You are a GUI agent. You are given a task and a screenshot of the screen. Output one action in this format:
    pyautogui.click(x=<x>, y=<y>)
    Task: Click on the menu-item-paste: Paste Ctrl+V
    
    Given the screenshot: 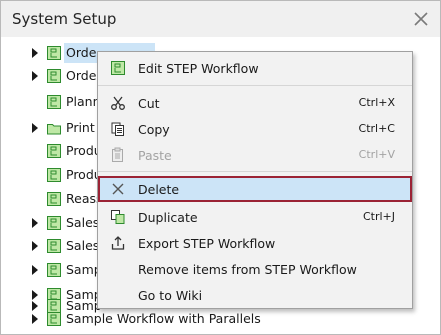 What is the action you would take?
    pyautogui.click(x=255, y=155)
    